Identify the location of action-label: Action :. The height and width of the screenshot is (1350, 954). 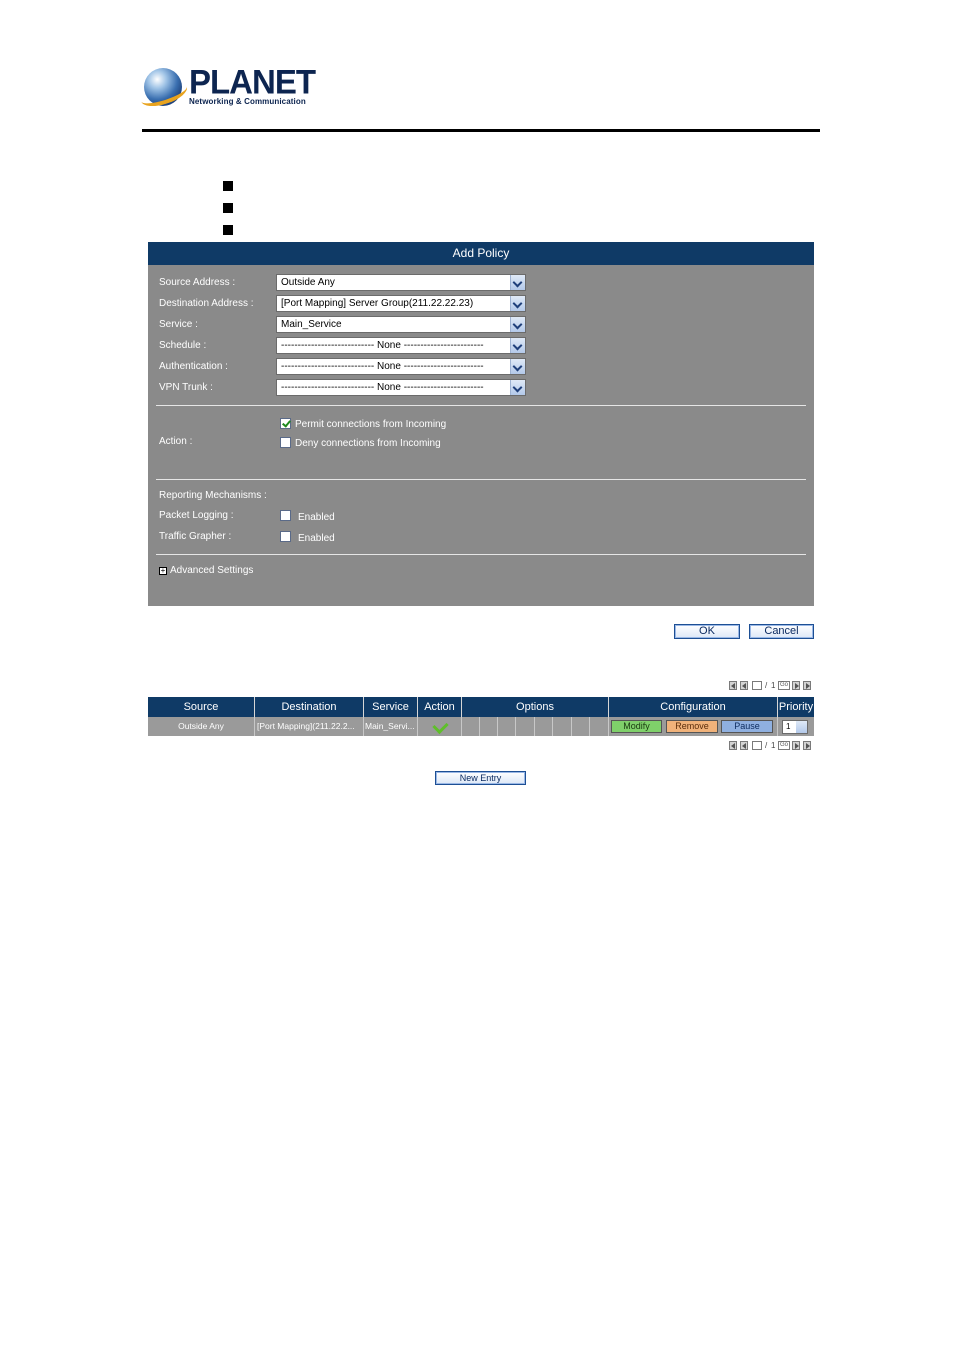
(176, 441).